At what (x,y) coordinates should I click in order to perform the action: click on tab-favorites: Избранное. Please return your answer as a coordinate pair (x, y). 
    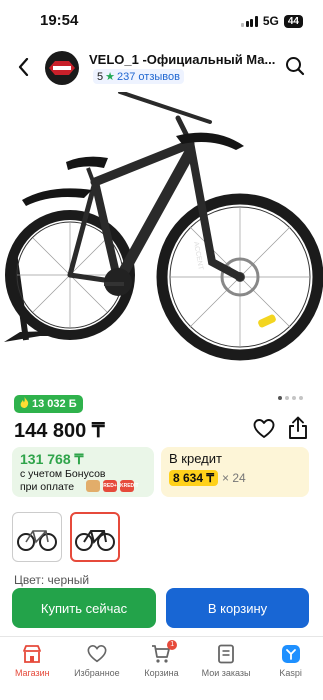
    Looking at the image, I should click on (97, 668).